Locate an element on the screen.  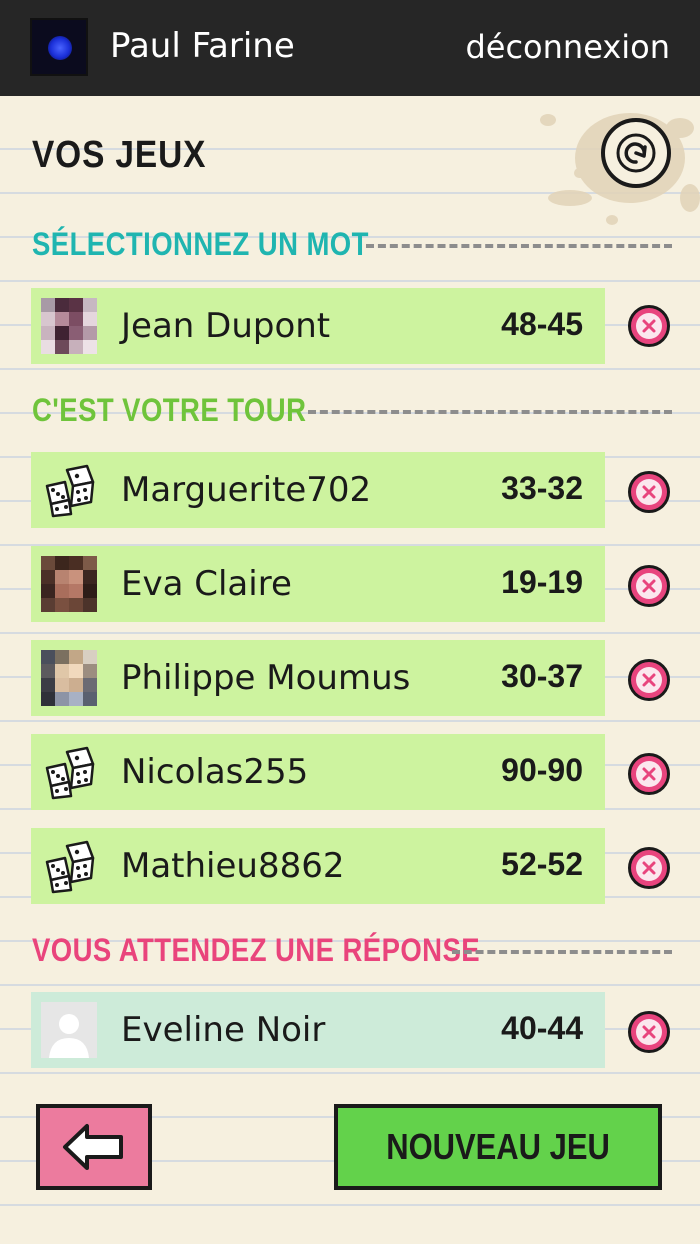
logout-link: déconnexion is located at coordinates (567, 47).